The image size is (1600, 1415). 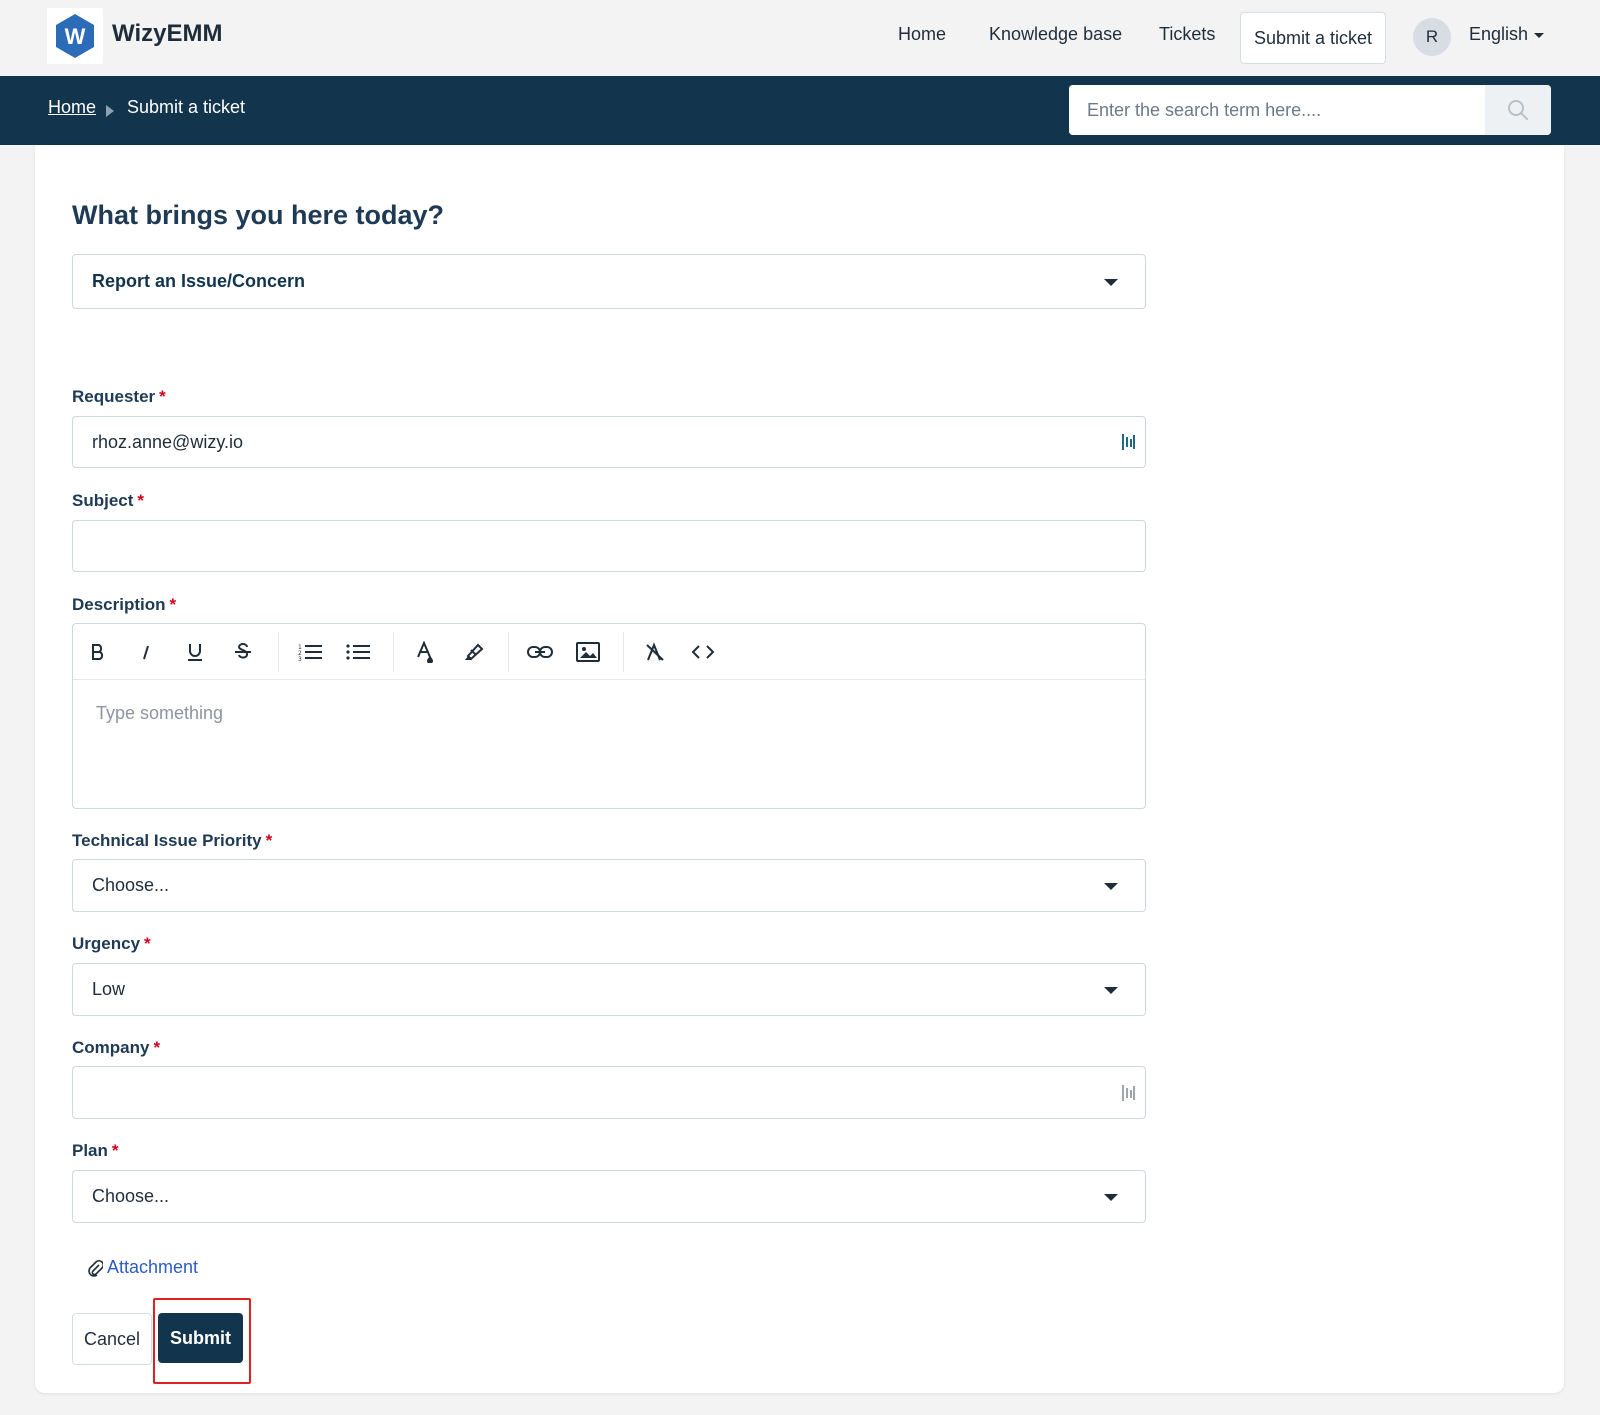 I want to click on search-input, so click(x=1277, y=110).